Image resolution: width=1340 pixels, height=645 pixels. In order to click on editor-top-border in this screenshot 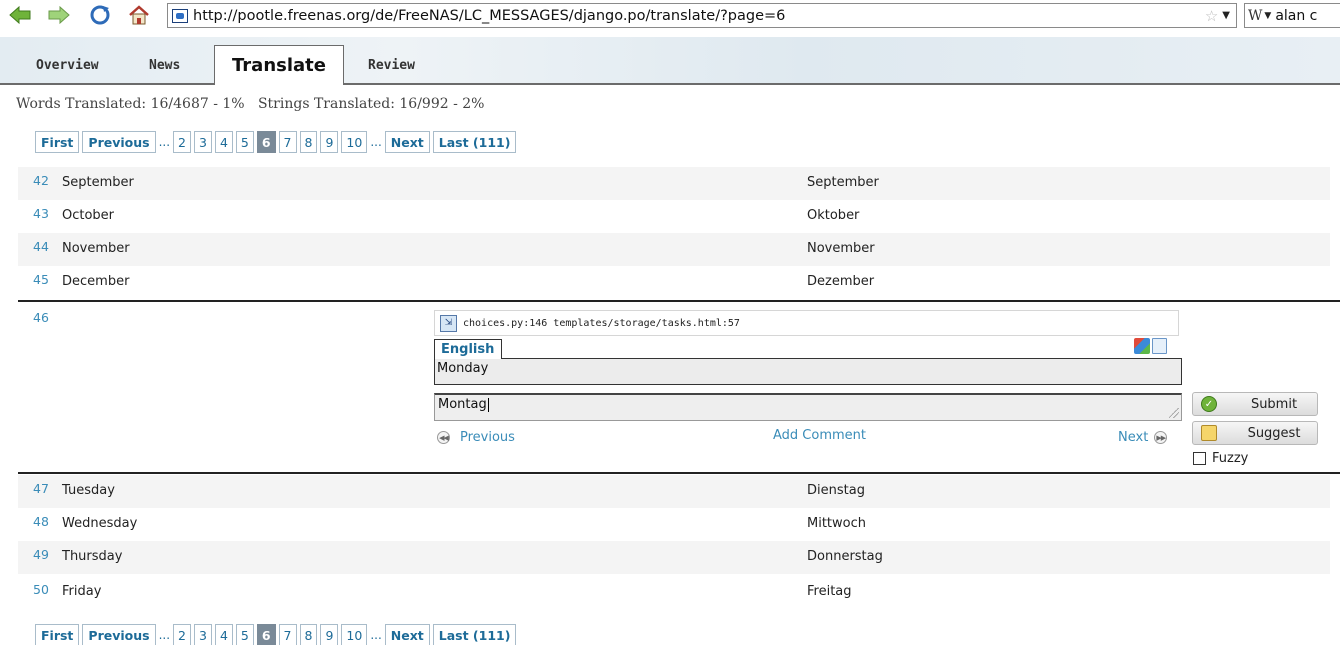, I will do `click(679, 301)`.